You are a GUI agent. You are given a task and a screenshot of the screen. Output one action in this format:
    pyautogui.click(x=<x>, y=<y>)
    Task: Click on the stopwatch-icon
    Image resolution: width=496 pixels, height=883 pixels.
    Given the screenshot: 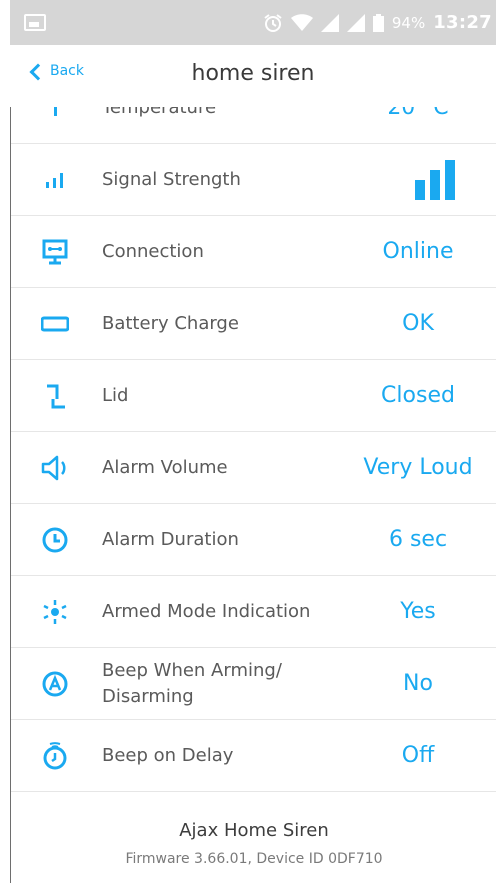 What is the action you would take?
    pyautogui.click(x=55, y=755)
    